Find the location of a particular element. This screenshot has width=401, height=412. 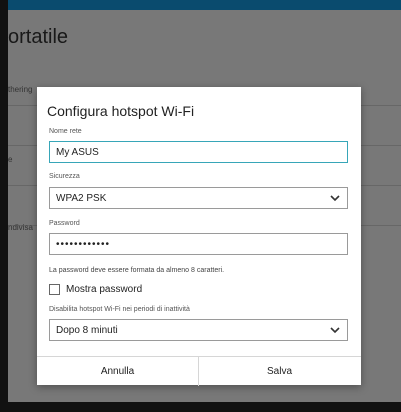

security-value: WPA2 PSK is located at coordinates (81, 198).